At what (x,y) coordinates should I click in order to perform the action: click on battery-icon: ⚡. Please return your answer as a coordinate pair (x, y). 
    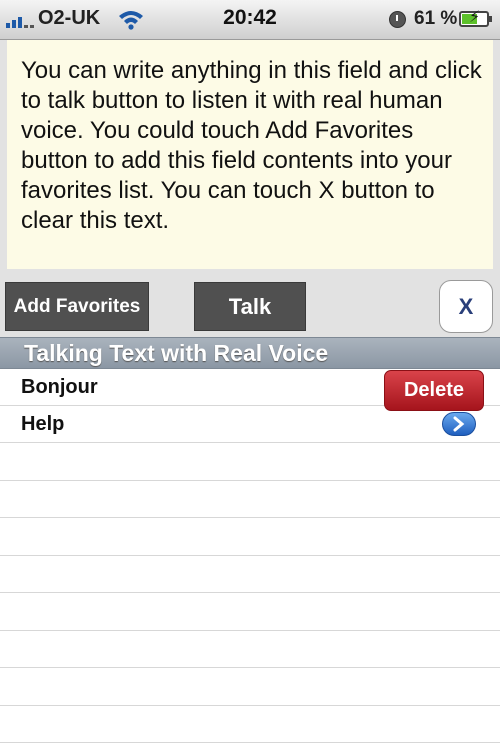
    Looking at the image, I should click on (475, 18).